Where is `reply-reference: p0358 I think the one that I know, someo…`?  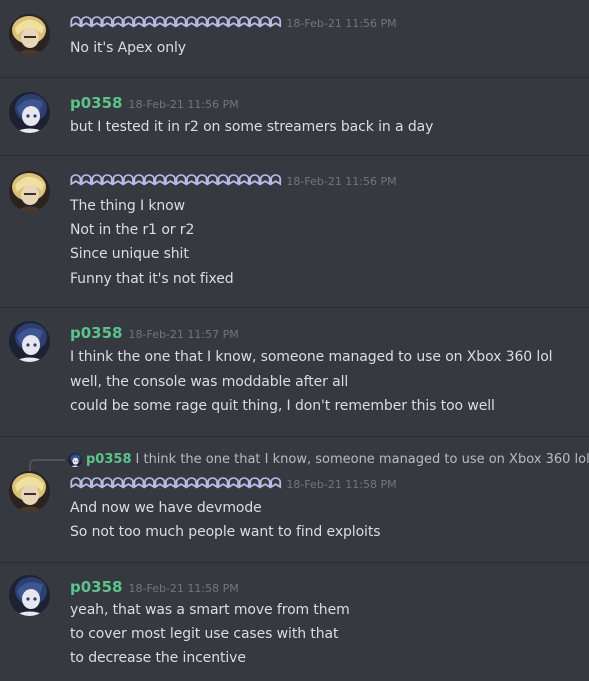
reply-reference: p0358 I think the one that I know, someo… is located at coordinates (328, 459).